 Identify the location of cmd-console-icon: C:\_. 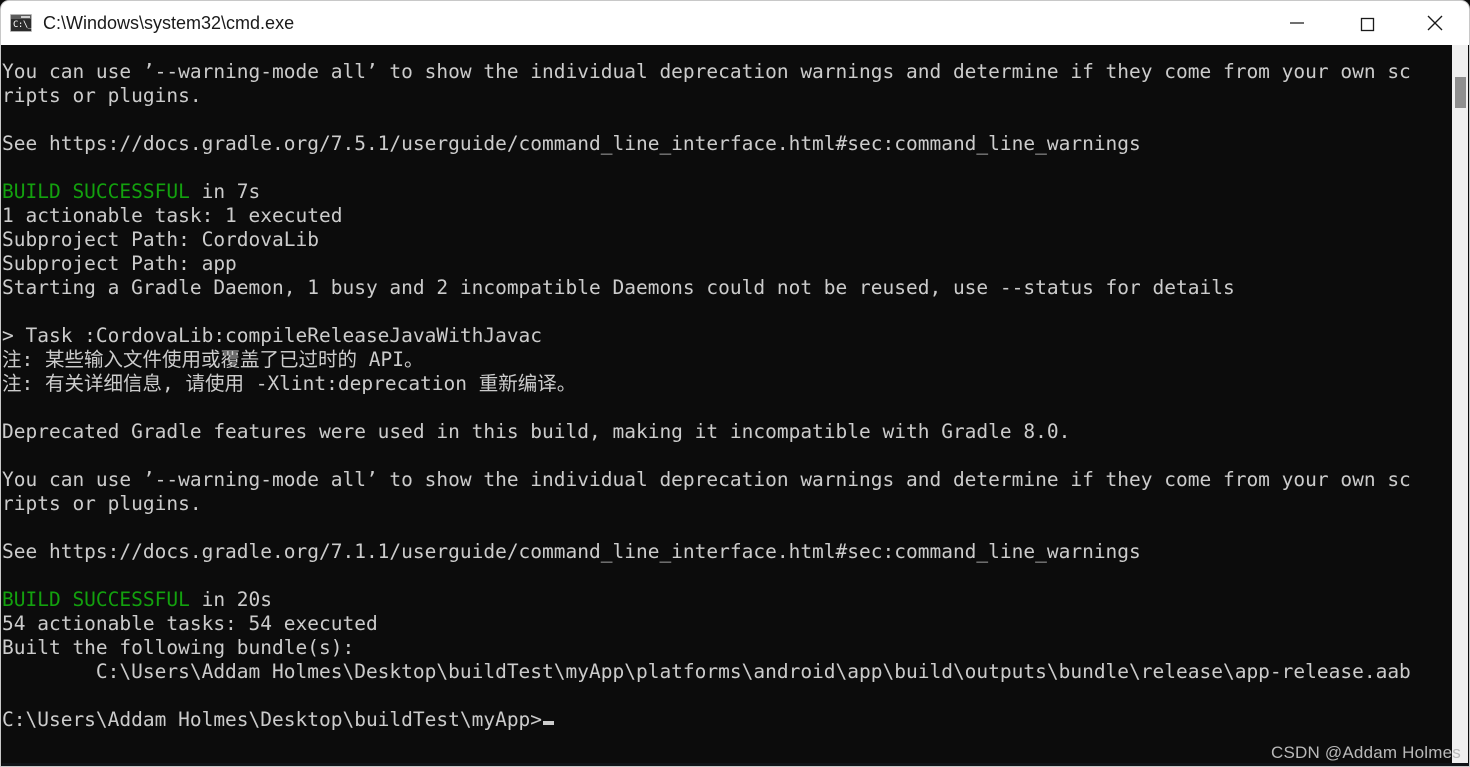
(21, 23).